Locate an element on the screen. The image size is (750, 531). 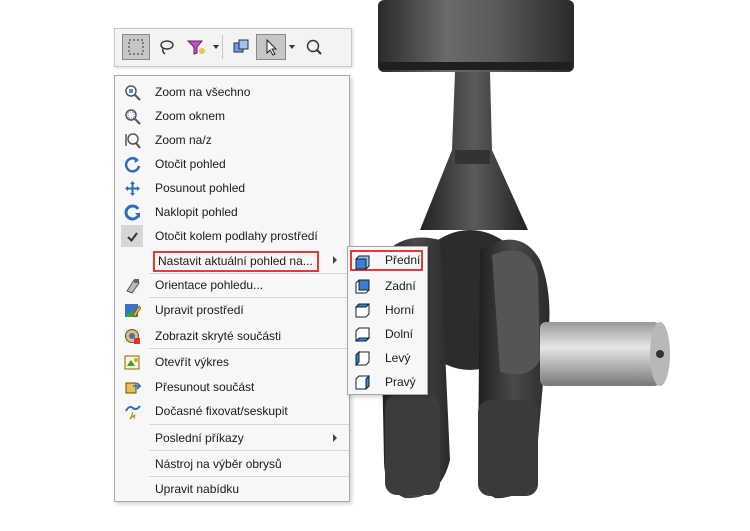
select-other-button is located at coordinates (241, 47).